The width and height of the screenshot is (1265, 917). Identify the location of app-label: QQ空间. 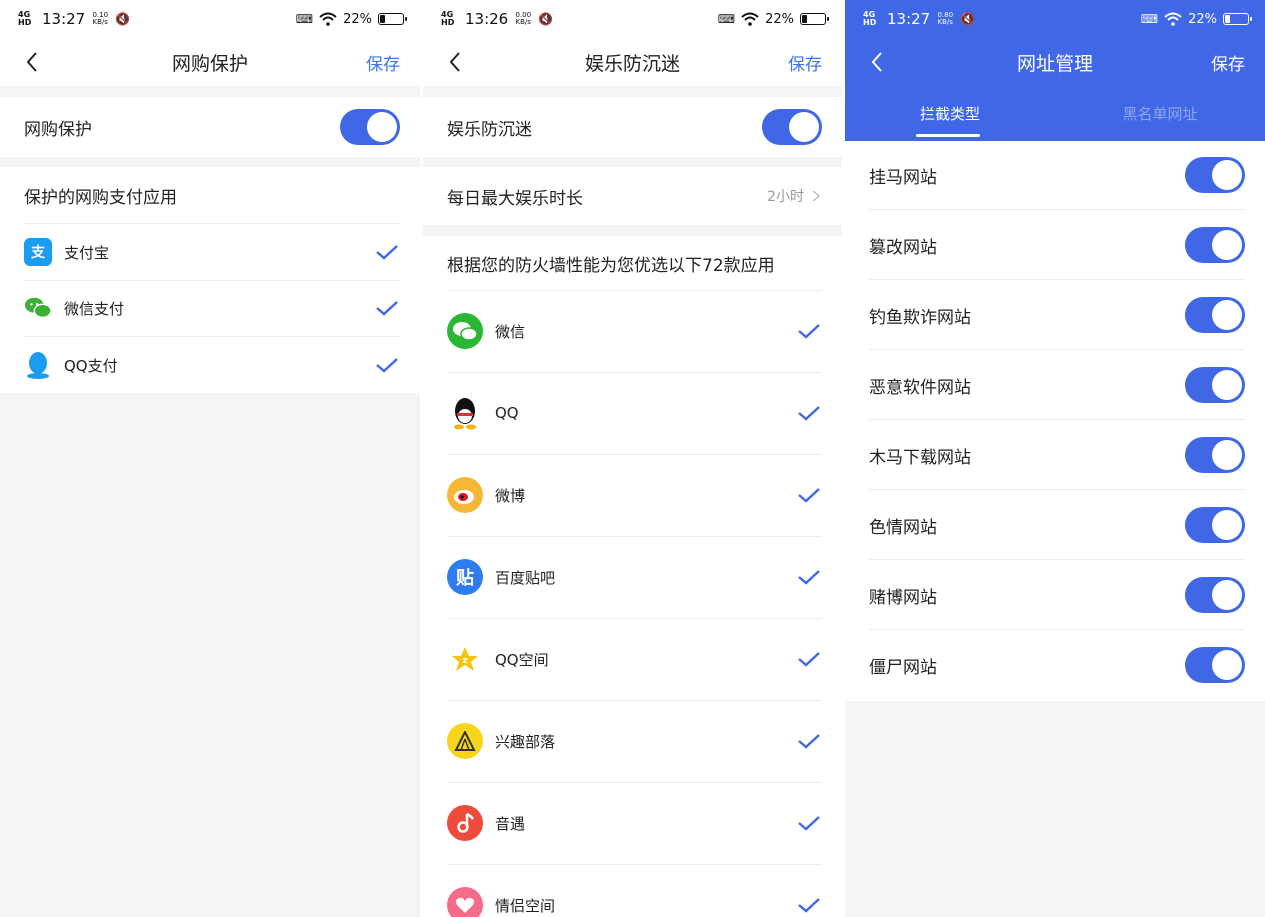
(522, 659).